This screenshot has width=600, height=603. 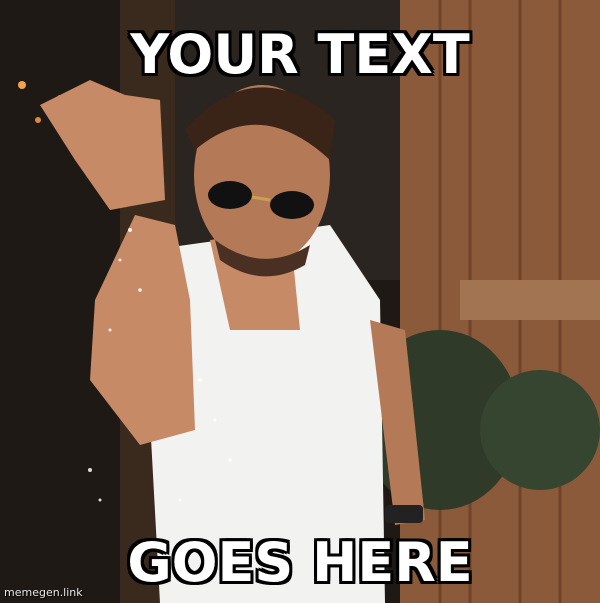 I want to click on watermark: memegen.link, so click(x=43, y=592).